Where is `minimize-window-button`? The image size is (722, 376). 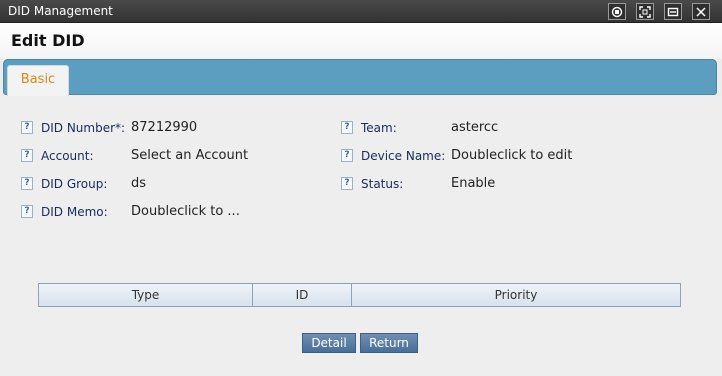 minimize-window-button is located at coordinates (673, 11).